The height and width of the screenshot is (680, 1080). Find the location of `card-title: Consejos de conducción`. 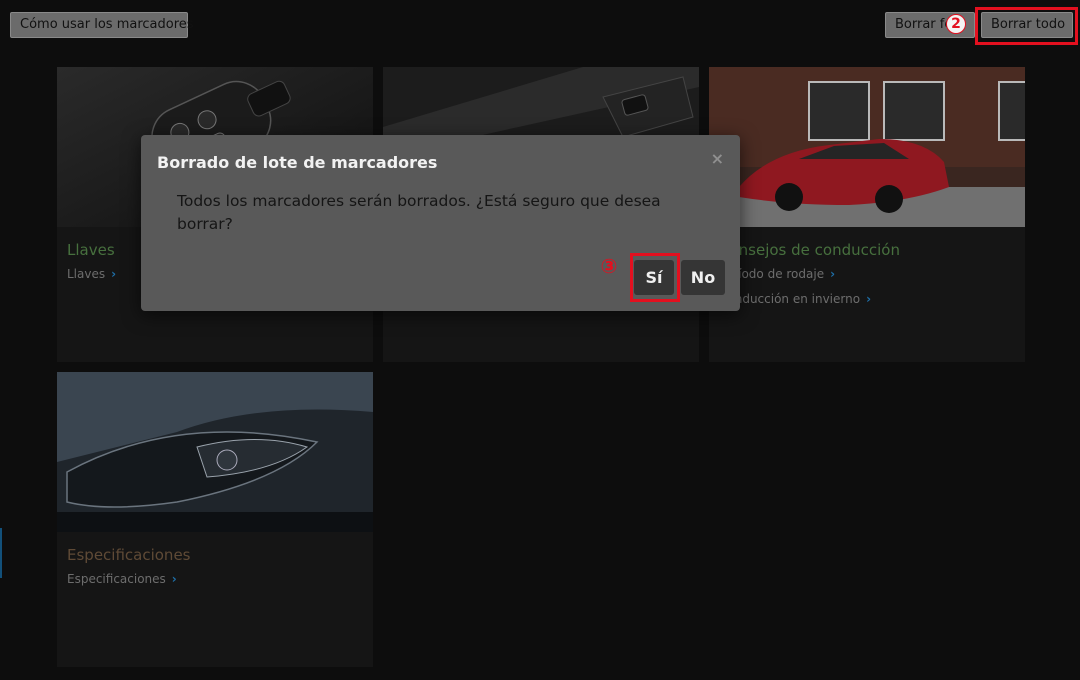

card-title: Consejos de conducción is located at coordinates (809, 250).